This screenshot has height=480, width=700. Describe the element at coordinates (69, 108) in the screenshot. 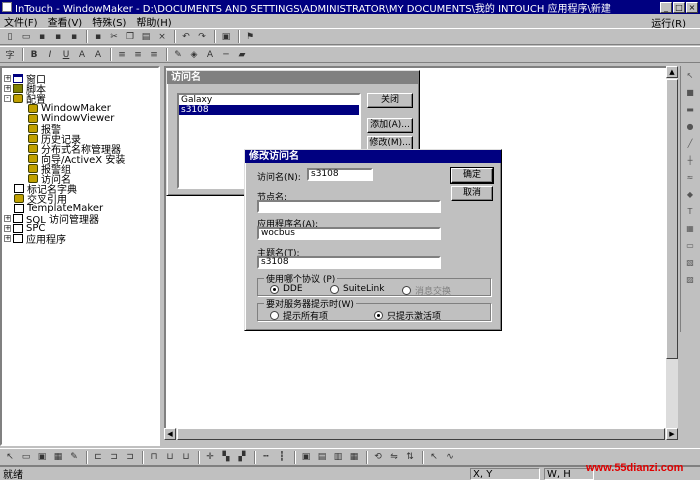

I see `tree-item-windowmaker: WindowMaker` at that location.